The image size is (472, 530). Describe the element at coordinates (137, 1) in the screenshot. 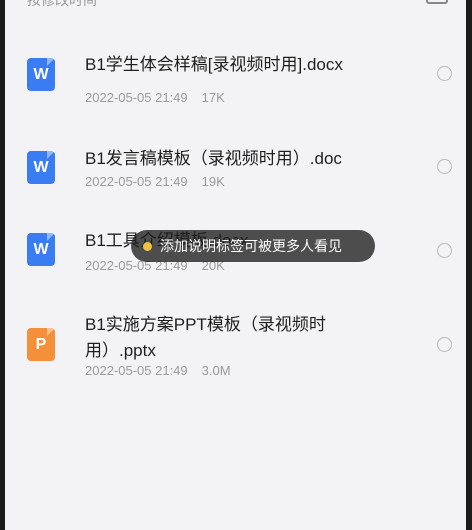

I see `chevron-down-icon: ⌄` at that location.